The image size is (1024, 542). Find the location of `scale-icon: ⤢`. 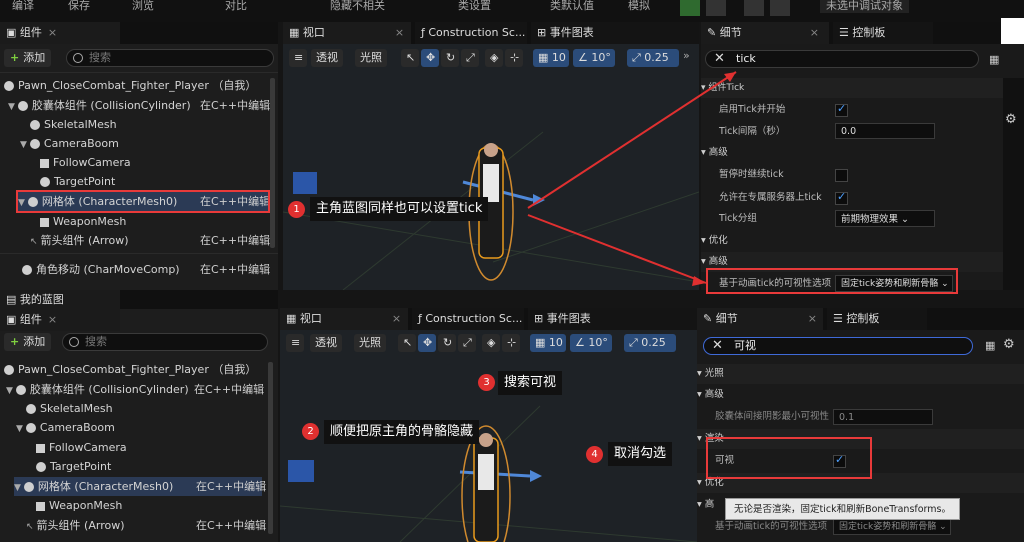

scale-icon: ⤢ is located at coordinates (467, 343).